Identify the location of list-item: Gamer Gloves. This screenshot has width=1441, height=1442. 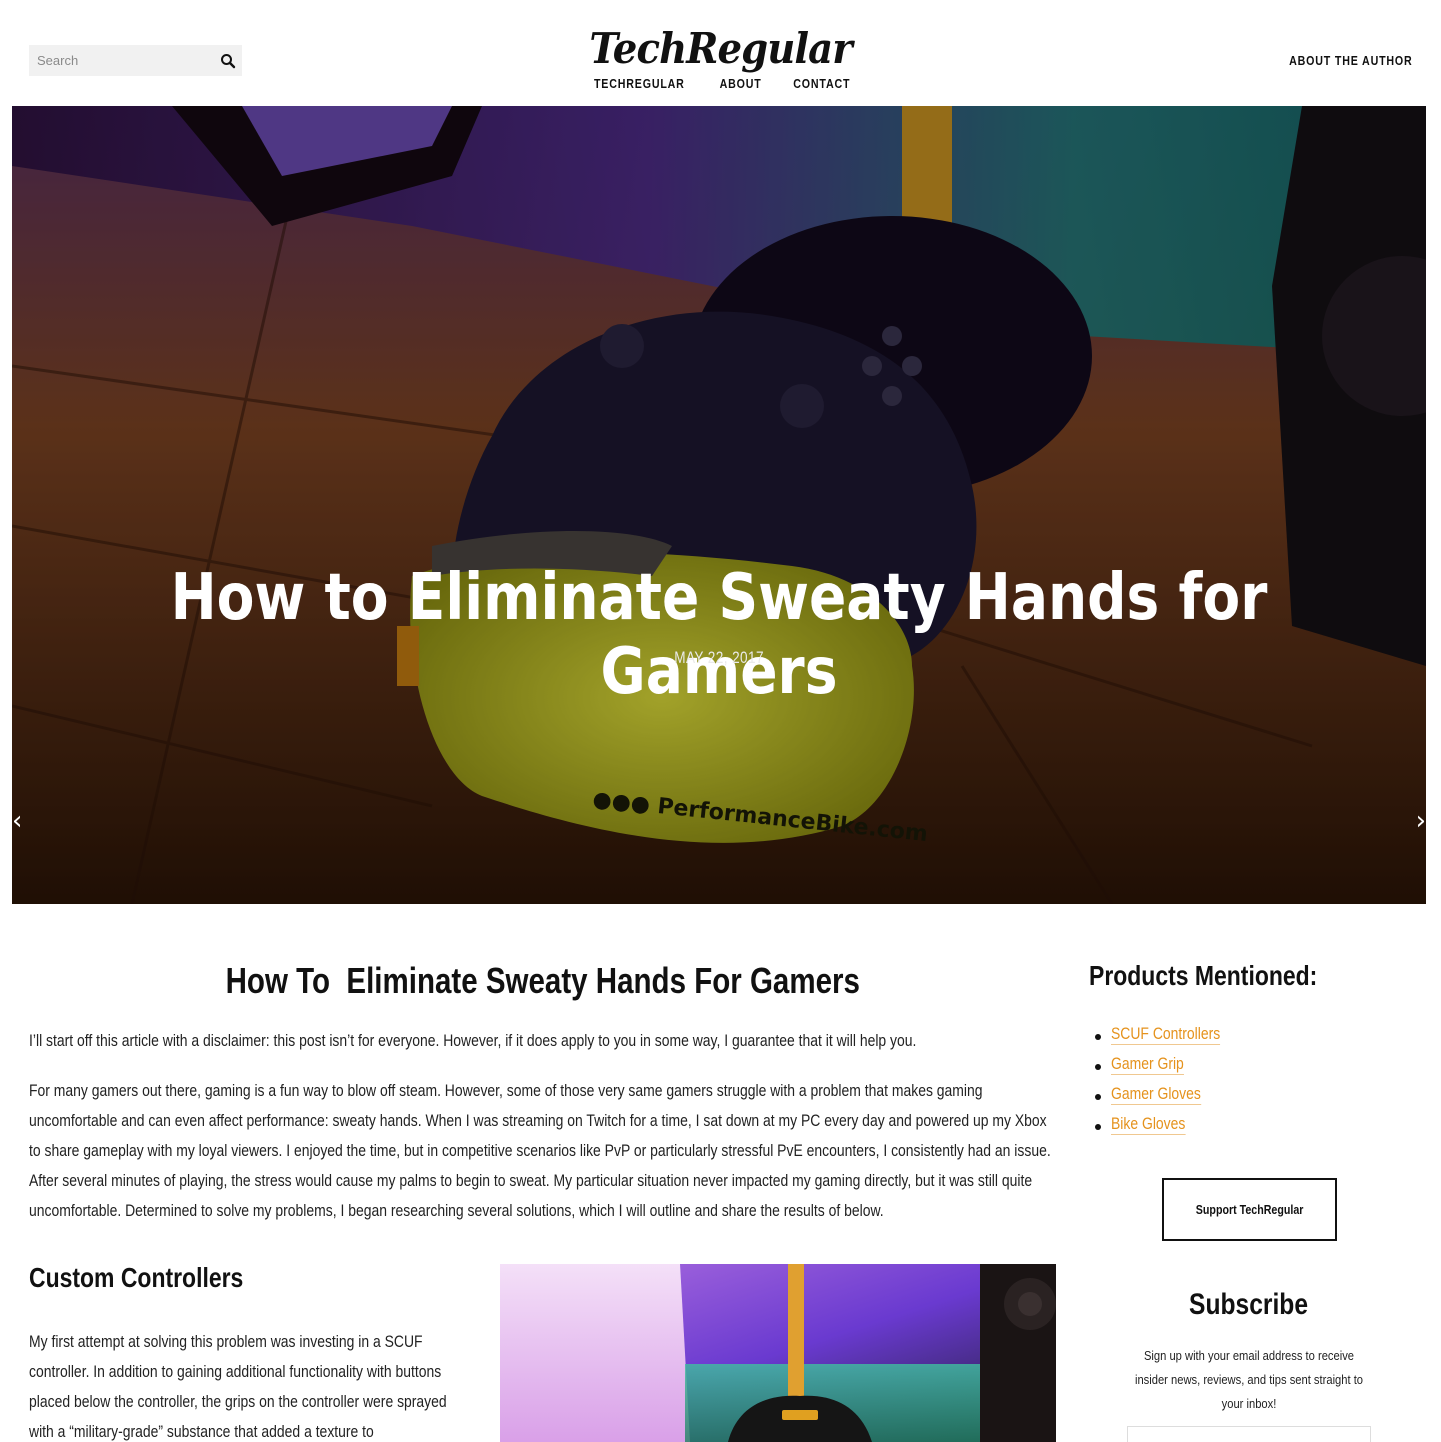
(1169, 1099).